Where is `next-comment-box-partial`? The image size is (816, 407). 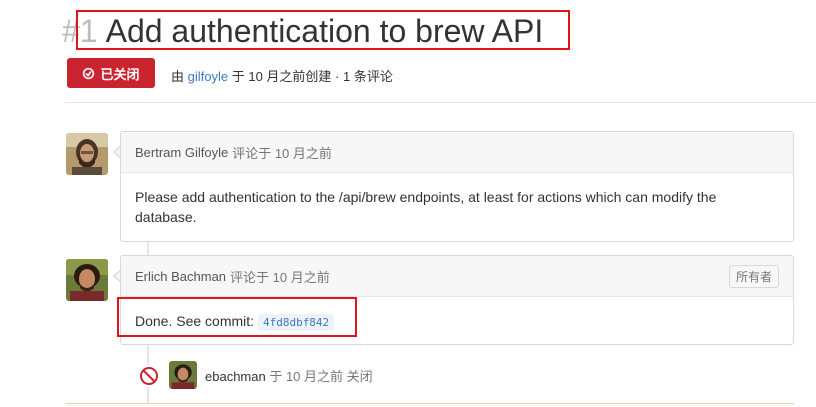 next-comment-box-partial is located at coordinates (430, 405).